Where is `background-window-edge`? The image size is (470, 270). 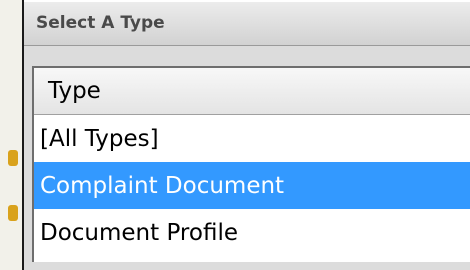
background-window-edge is located at coordinates (12, 135).